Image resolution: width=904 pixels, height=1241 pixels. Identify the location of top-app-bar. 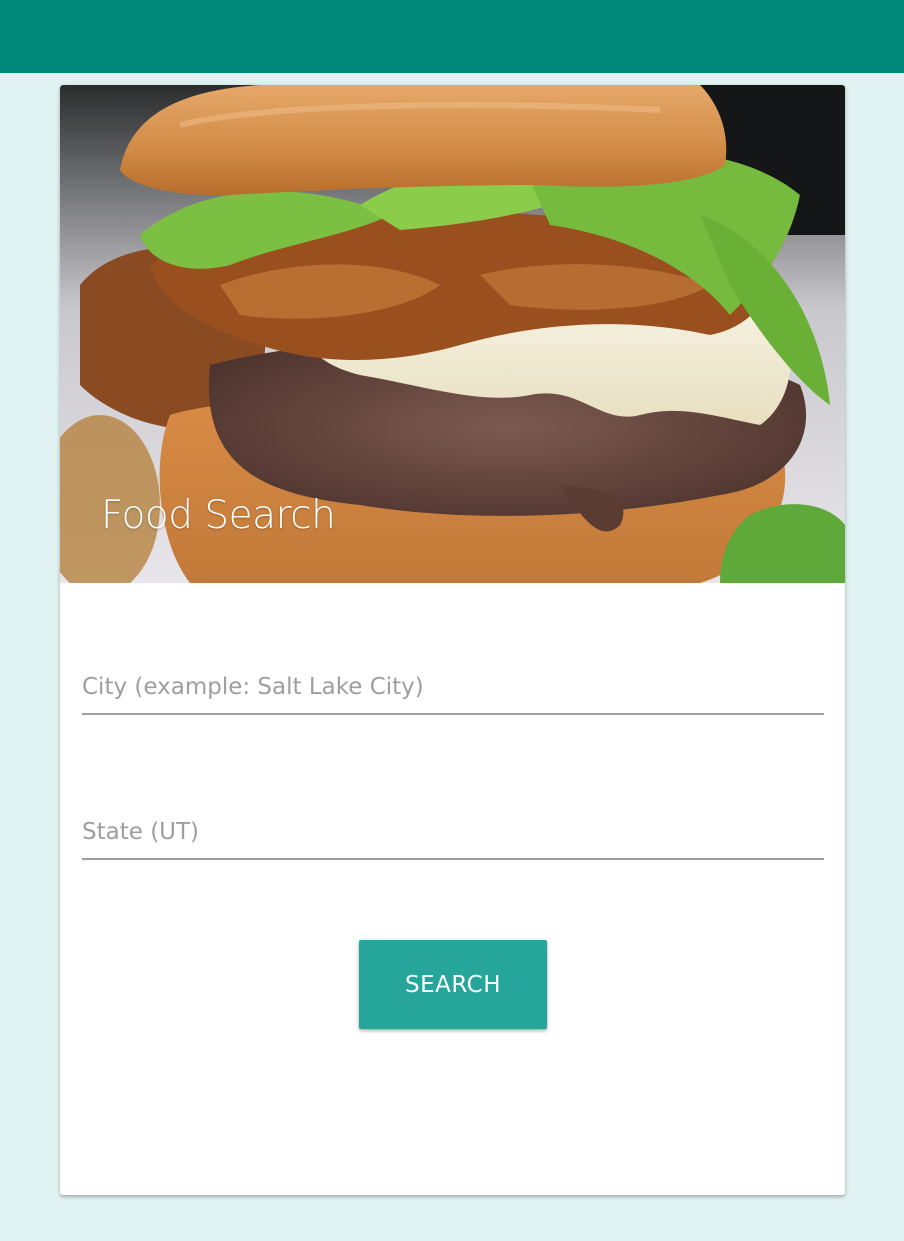
(452, 36).